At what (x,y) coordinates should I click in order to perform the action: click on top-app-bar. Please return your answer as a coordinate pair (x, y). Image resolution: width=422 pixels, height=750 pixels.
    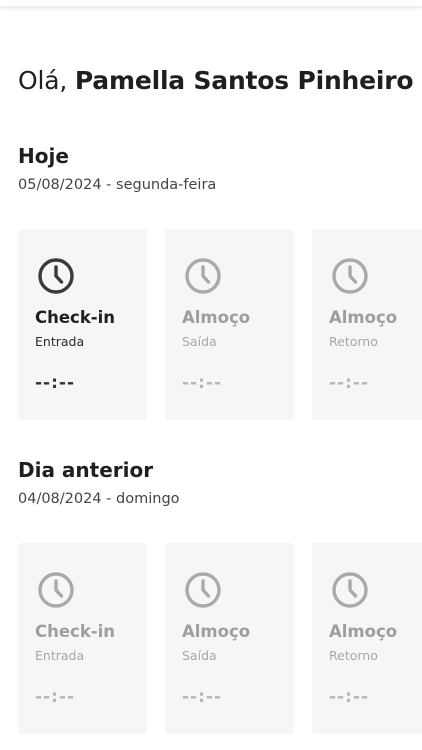
    Looking at the image, I should click on (211, 3).